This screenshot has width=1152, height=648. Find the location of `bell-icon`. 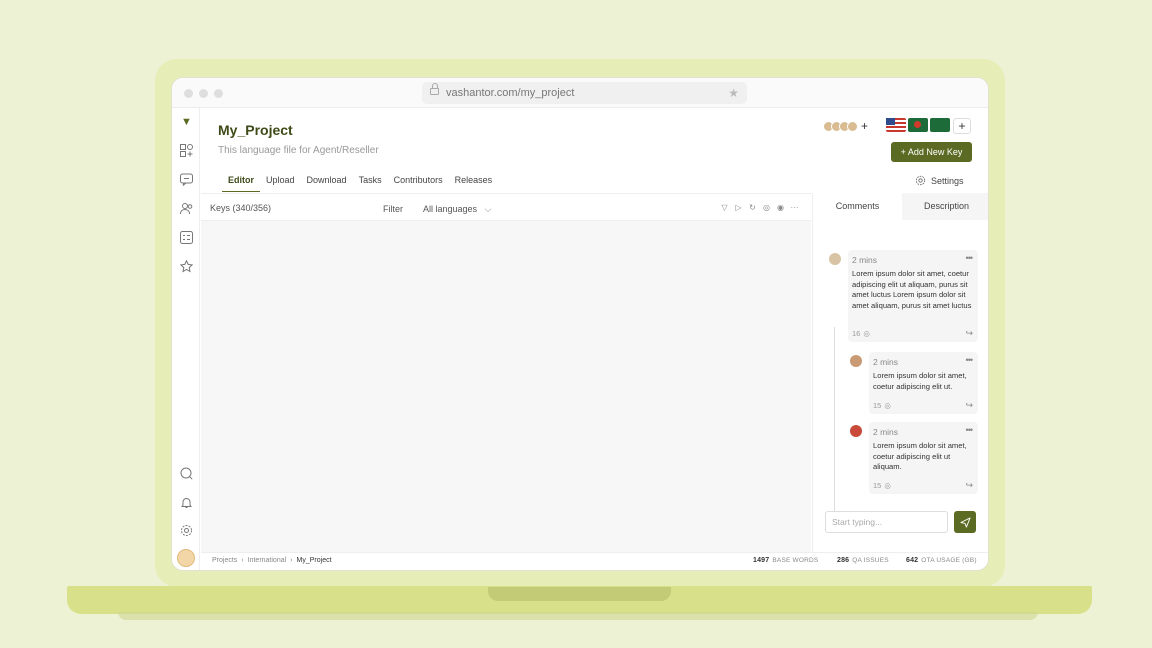

bell-icon is located at coordinates (186, 502).